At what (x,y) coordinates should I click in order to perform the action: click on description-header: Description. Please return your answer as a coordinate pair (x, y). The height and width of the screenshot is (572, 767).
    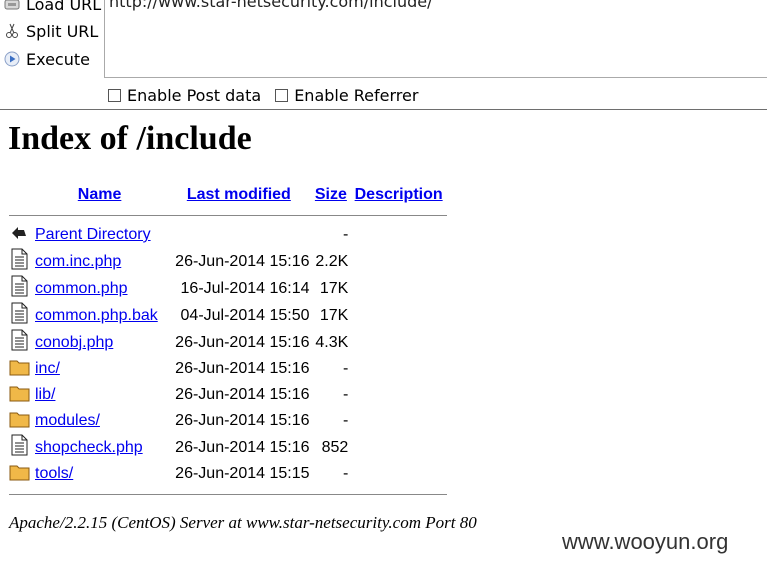
    Looking at the image, I should click on (398, 195).